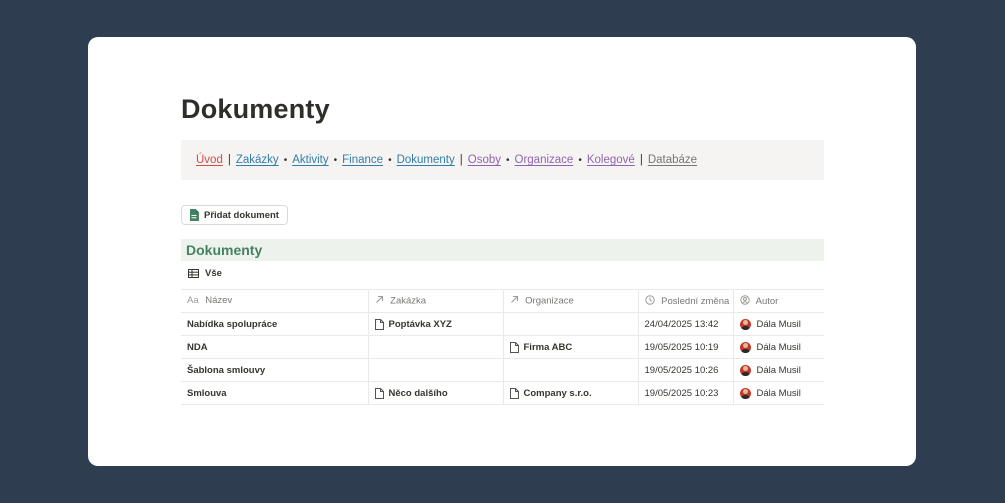 This screenshot has width=1005, height=503. I want to click on document-name-cell: NDA, so click(275, 347).